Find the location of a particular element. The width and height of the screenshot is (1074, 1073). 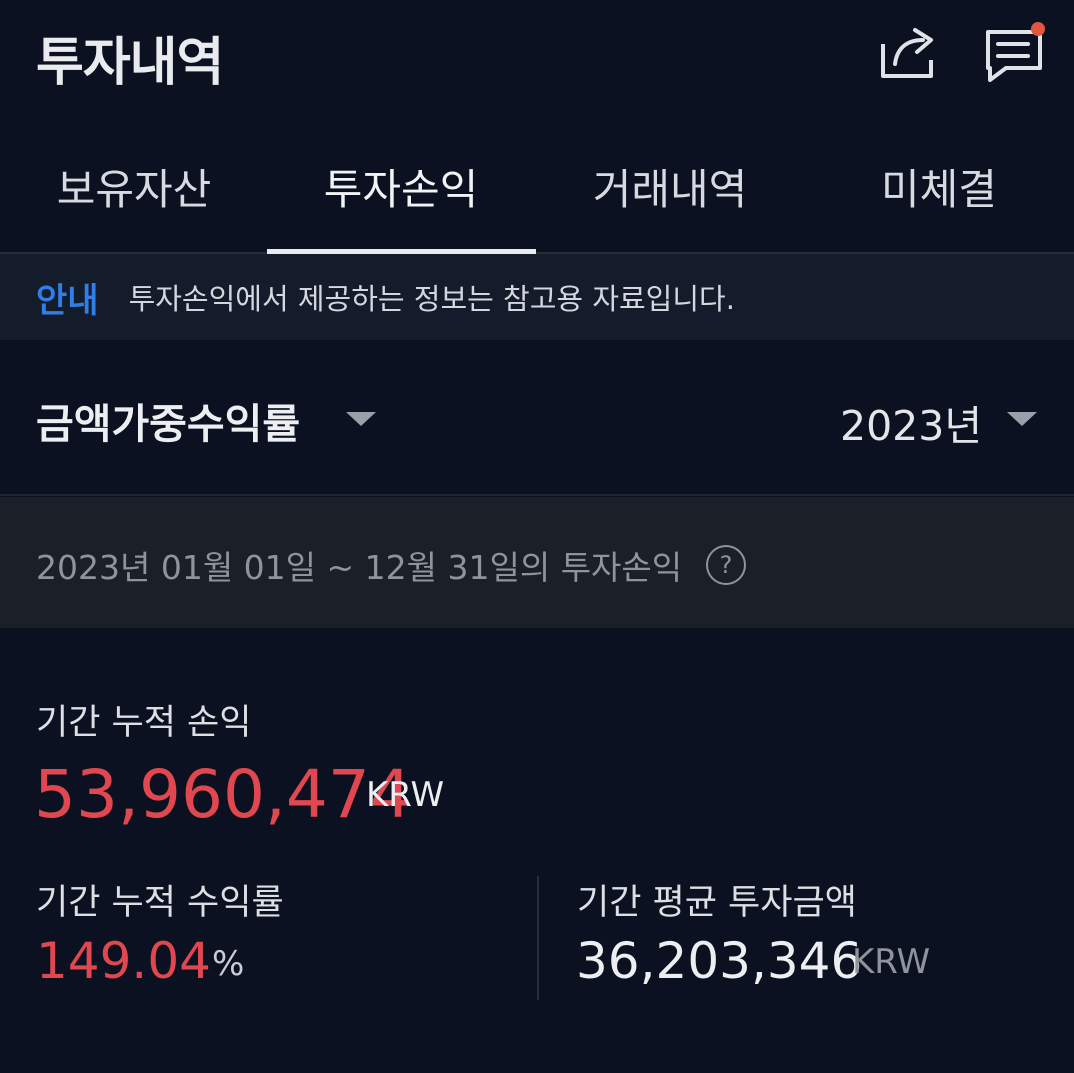

avg-investment-label: 기간 평균 투자금액 is located at coordinates (717, 903).